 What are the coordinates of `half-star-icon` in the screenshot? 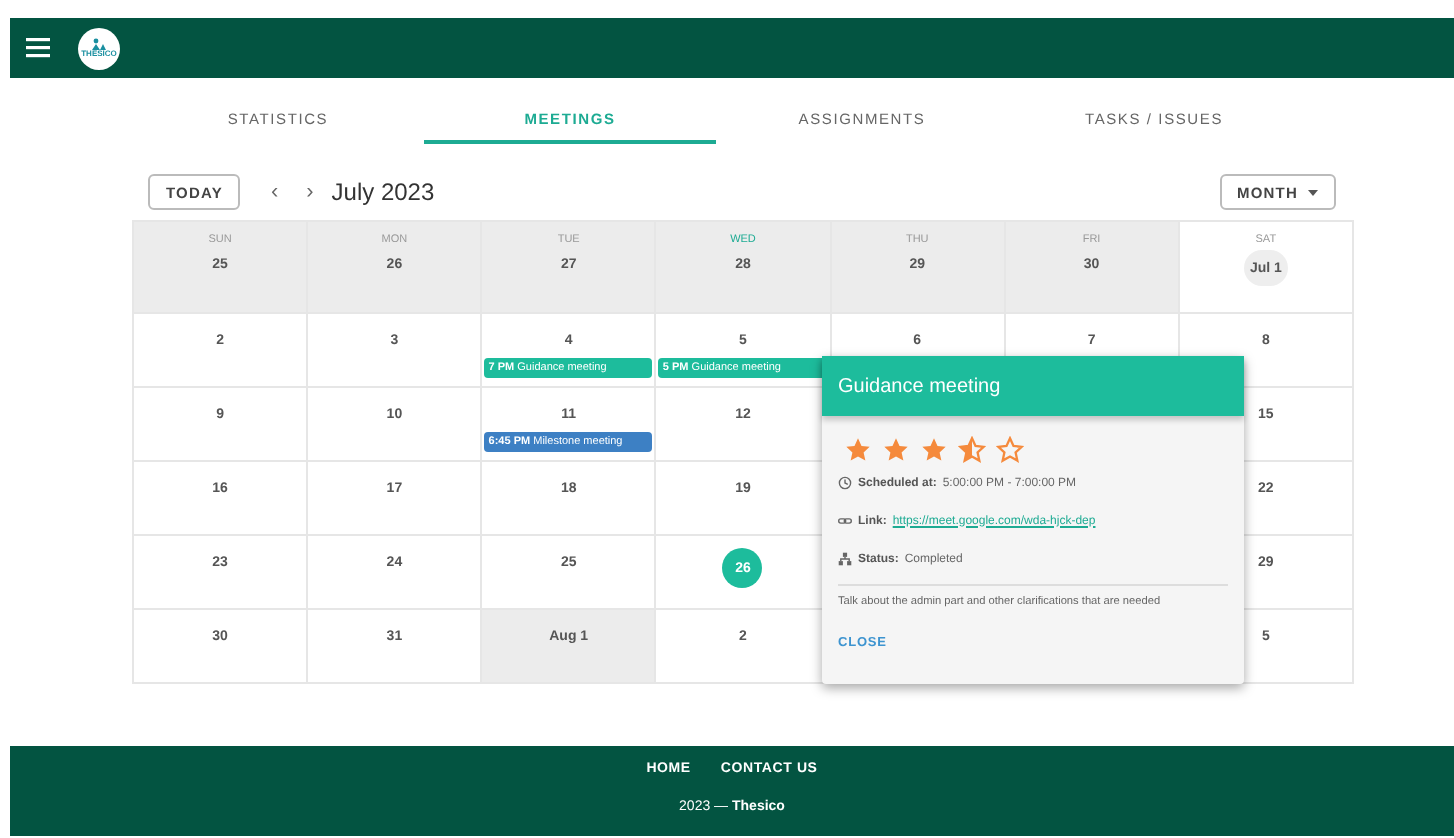 It's located at (972, 450).